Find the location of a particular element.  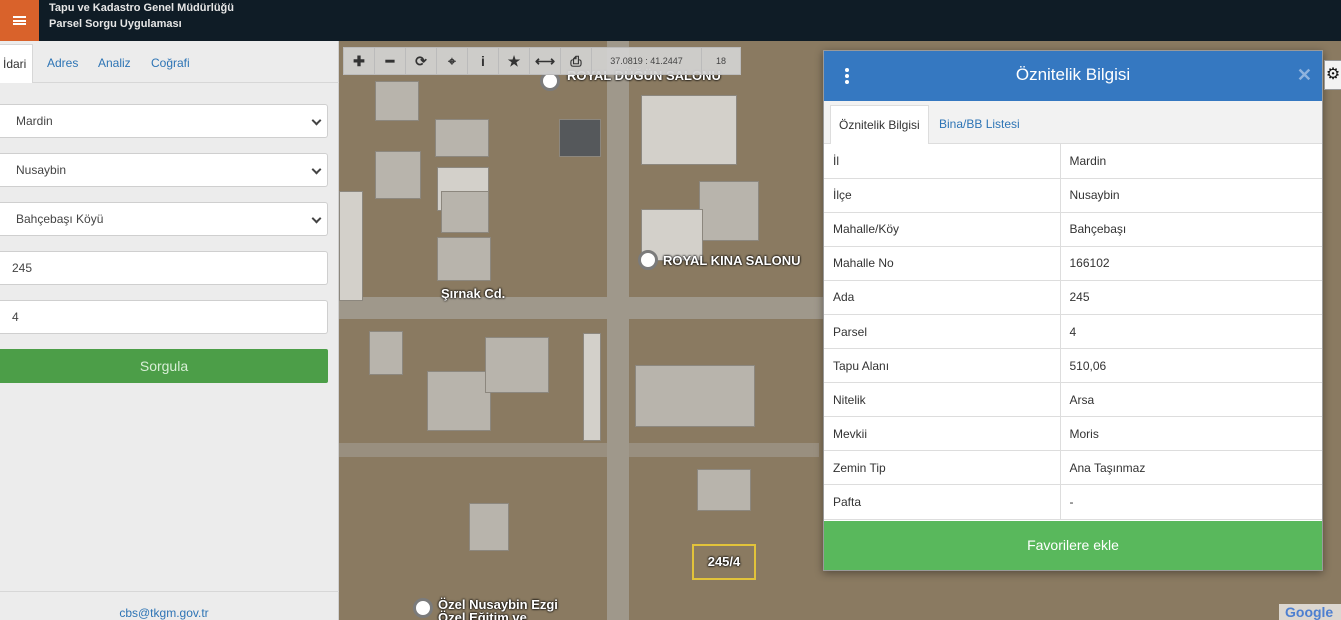

measure-button: ⟷ is located at coordinates (545, 61).